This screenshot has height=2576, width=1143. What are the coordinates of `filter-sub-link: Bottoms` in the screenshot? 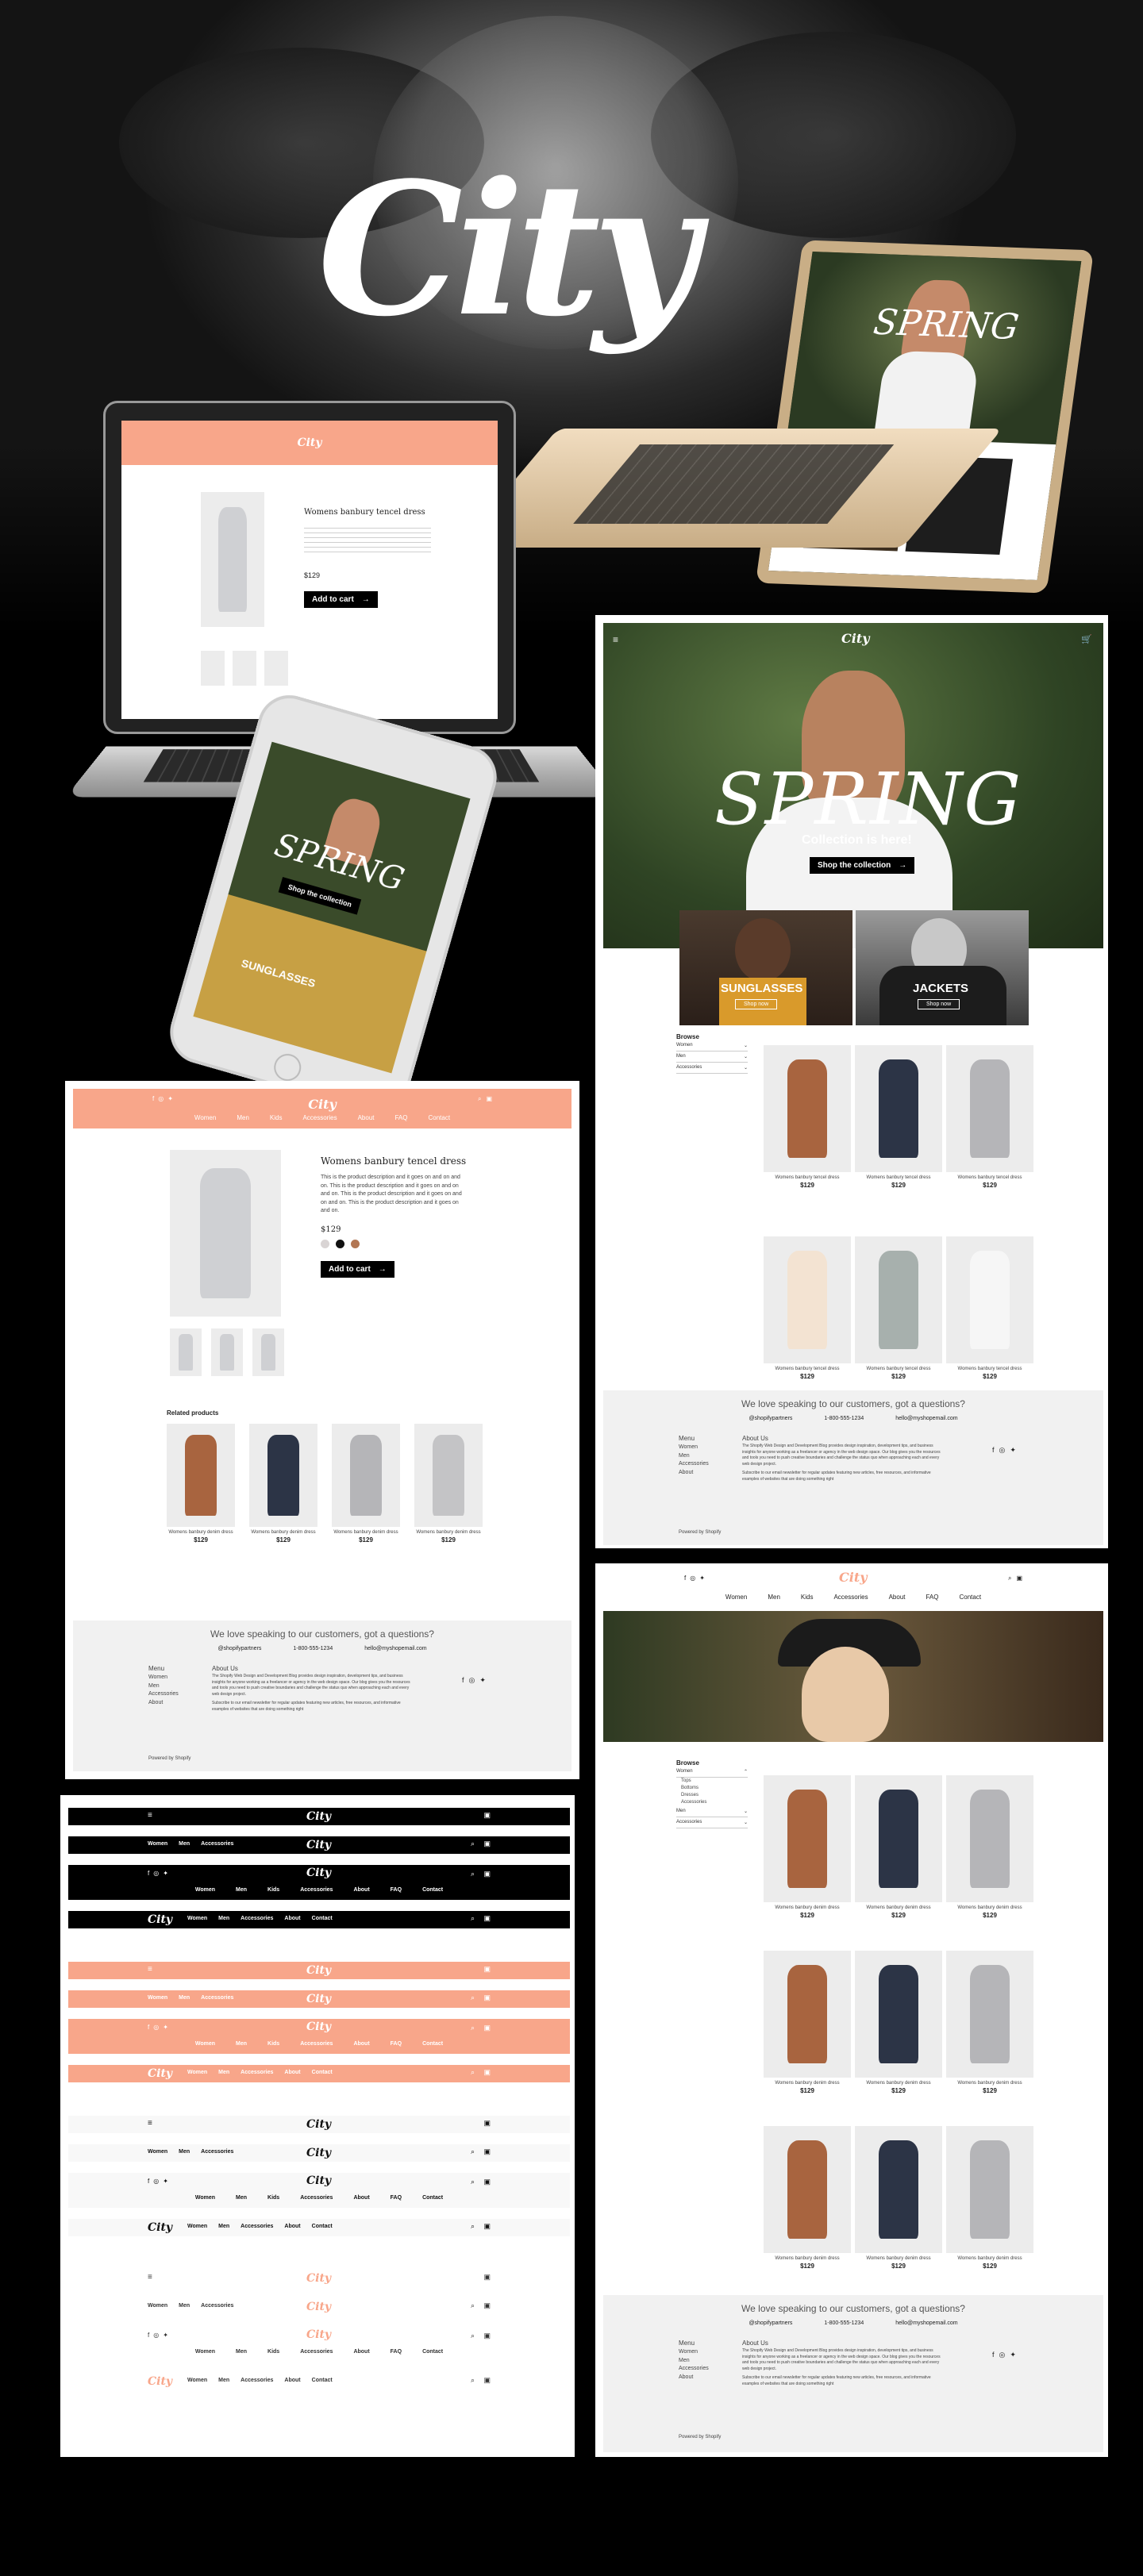 It's located at (712, 1788).